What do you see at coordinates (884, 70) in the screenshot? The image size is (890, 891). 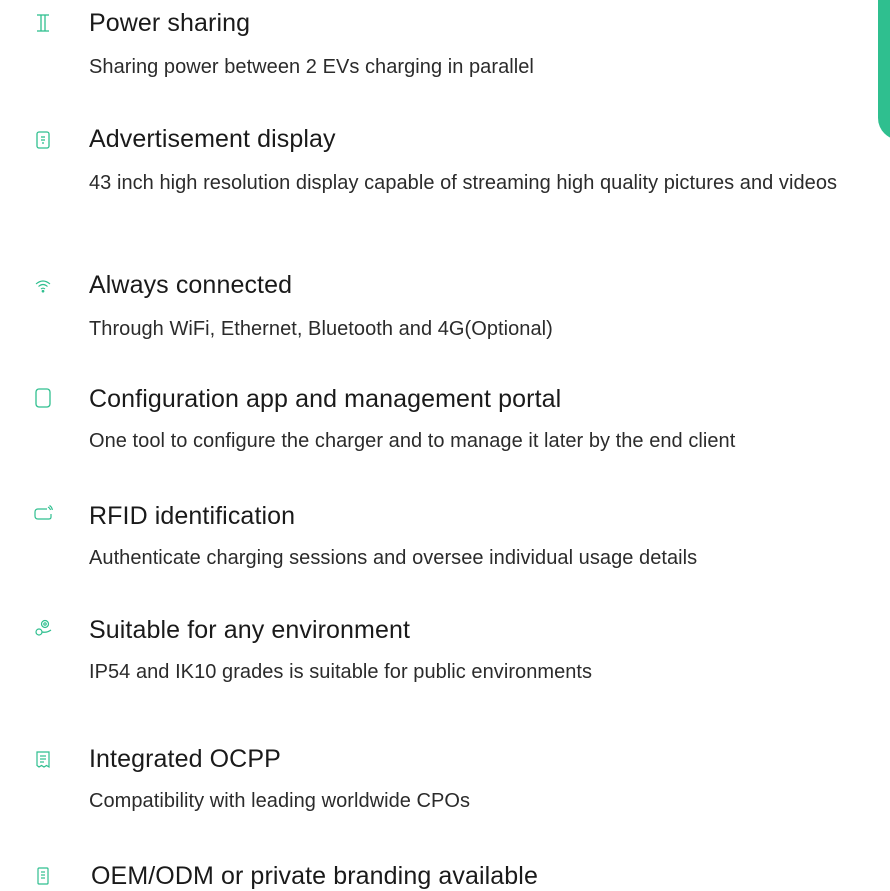 I see `side-tab-decoration` at bounding box center [884, 70].